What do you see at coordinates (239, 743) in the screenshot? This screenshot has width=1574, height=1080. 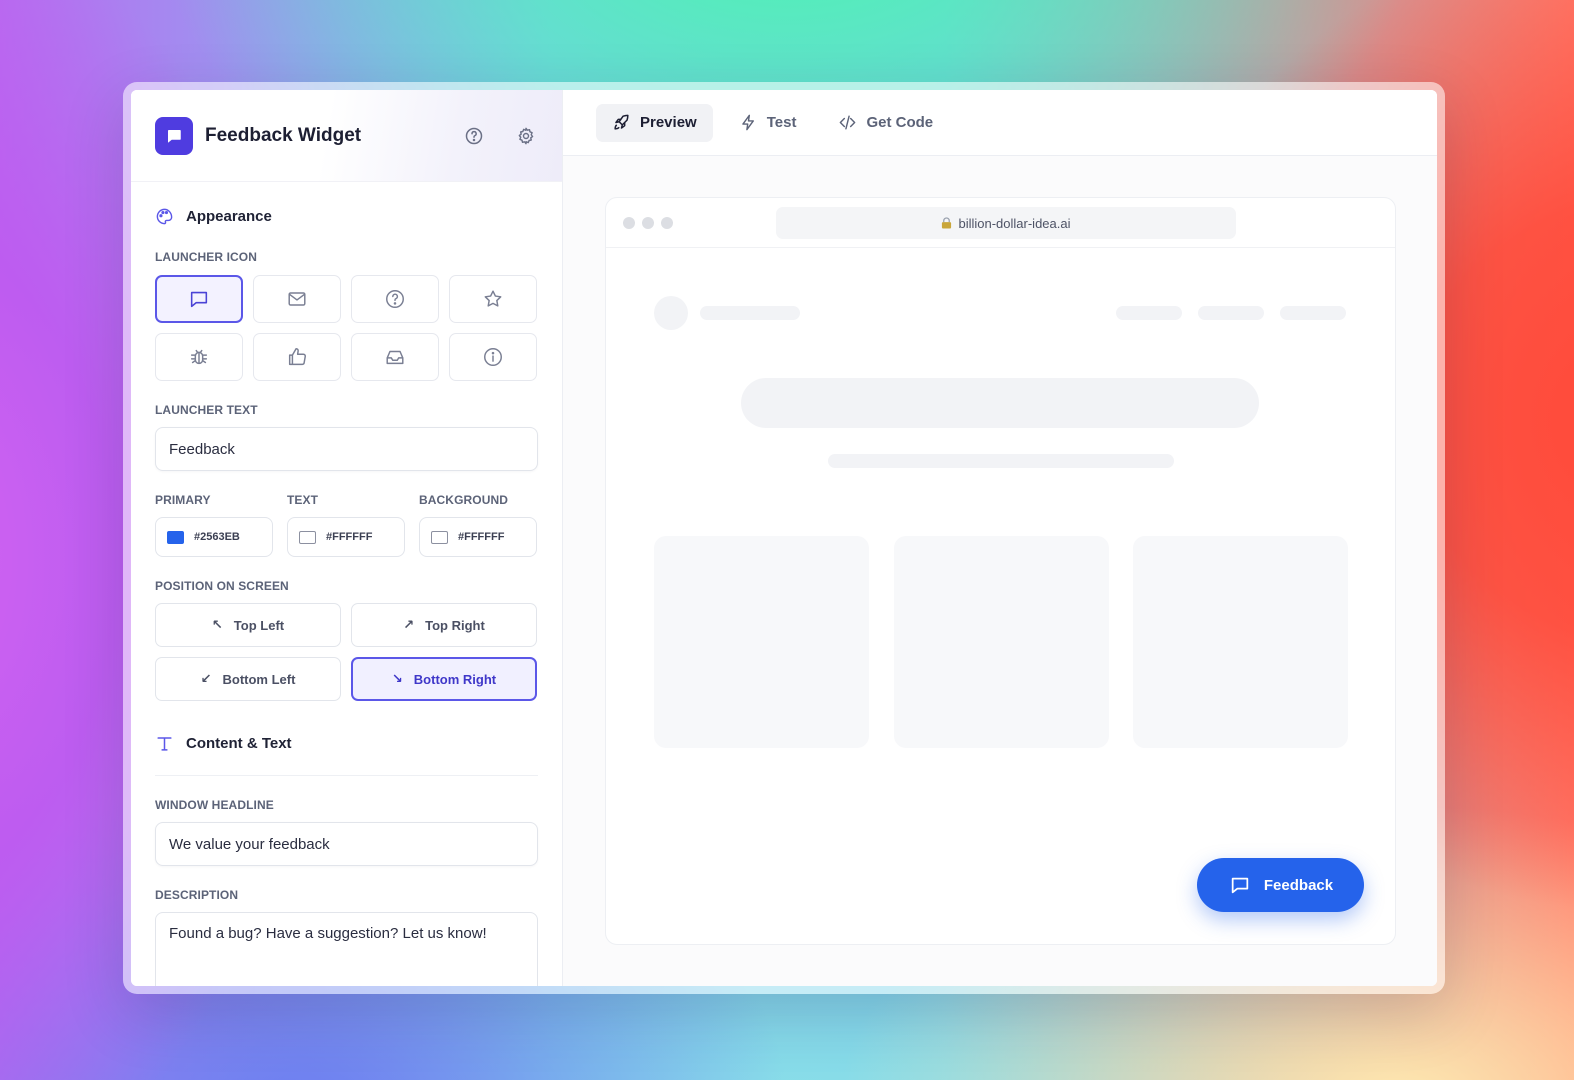 I see `content-title: Content & Text` at bounding box center [239, 743].